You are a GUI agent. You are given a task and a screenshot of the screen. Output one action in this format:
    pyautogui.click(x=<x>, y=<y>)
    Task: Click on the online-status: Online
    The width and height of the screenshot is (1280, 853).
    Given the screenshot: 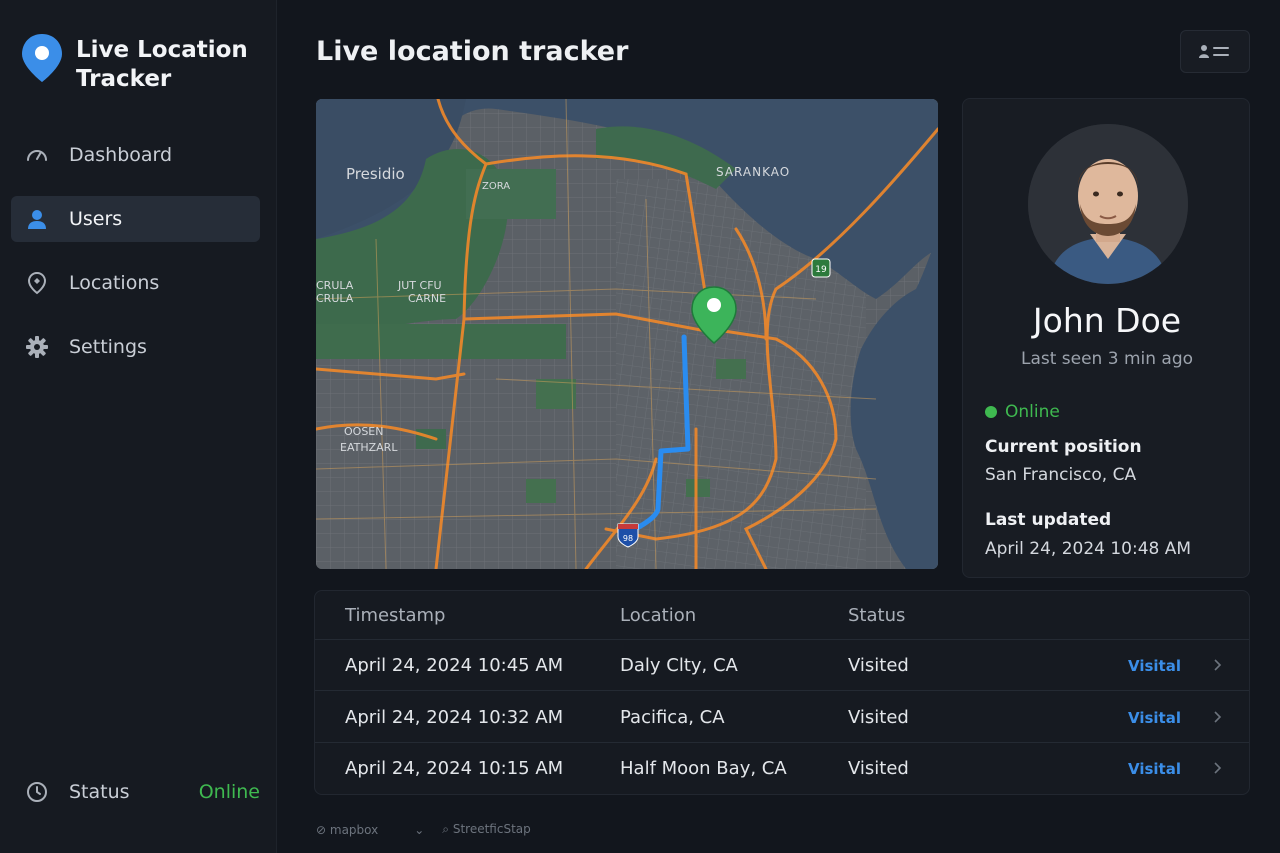 What is the action you would take?
    pyautogui.click(x=1022, y=412)
    